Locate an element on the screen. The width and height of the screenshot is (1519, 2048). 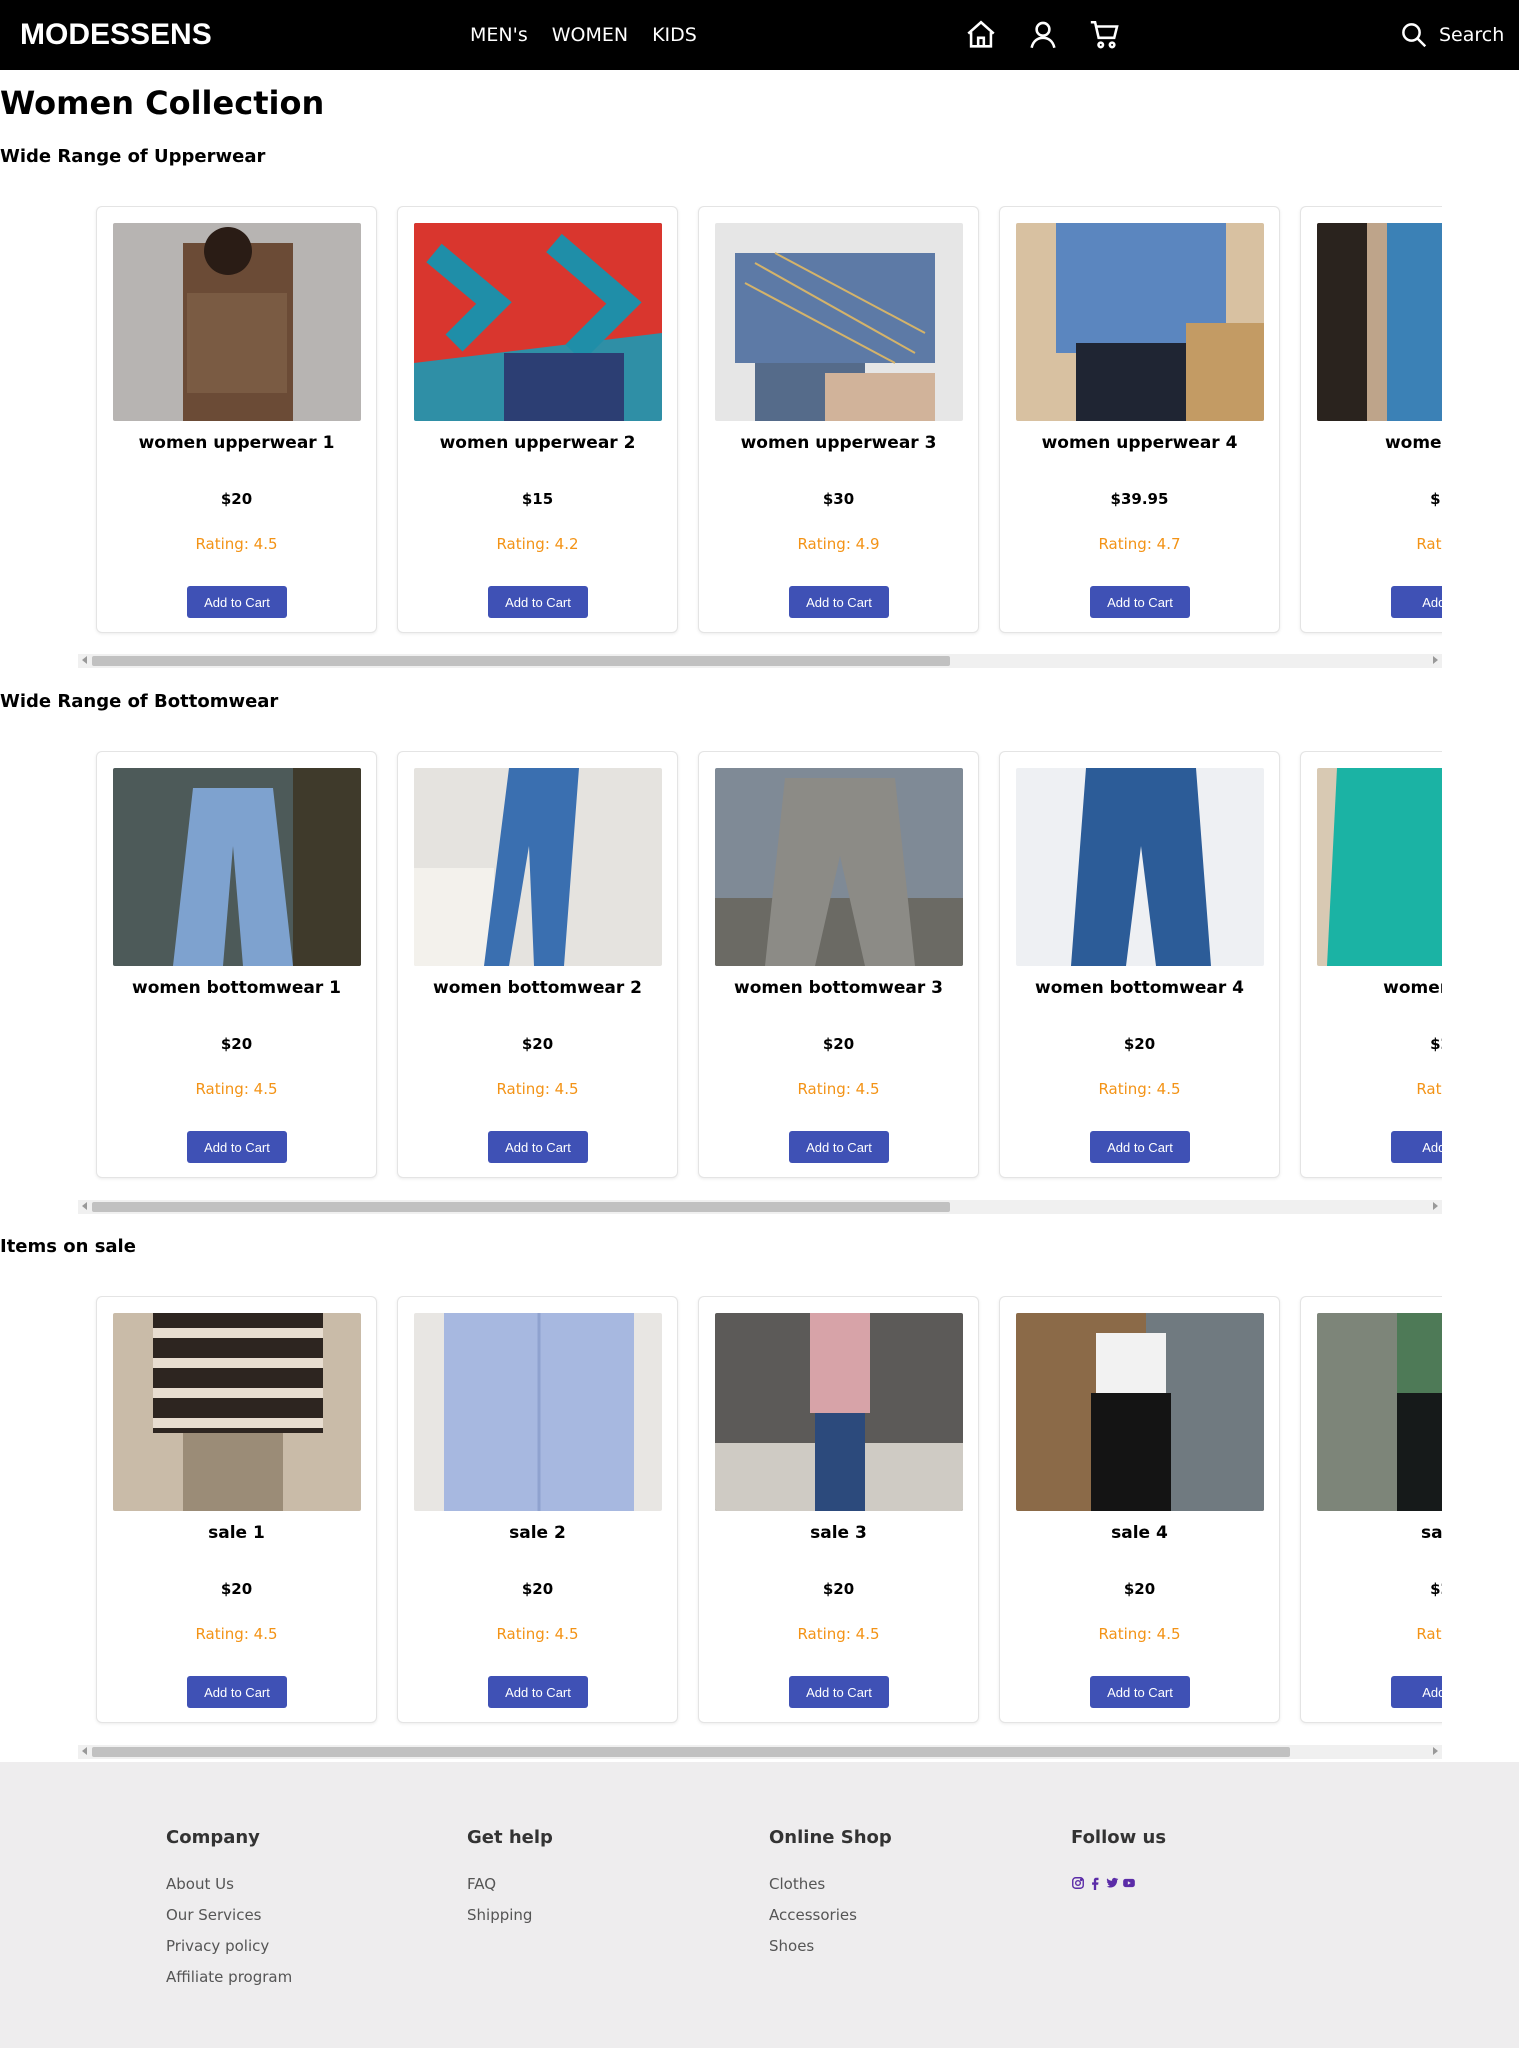
product-card: women upp $1 Rating Add to is located at coordinates (1371, 419).